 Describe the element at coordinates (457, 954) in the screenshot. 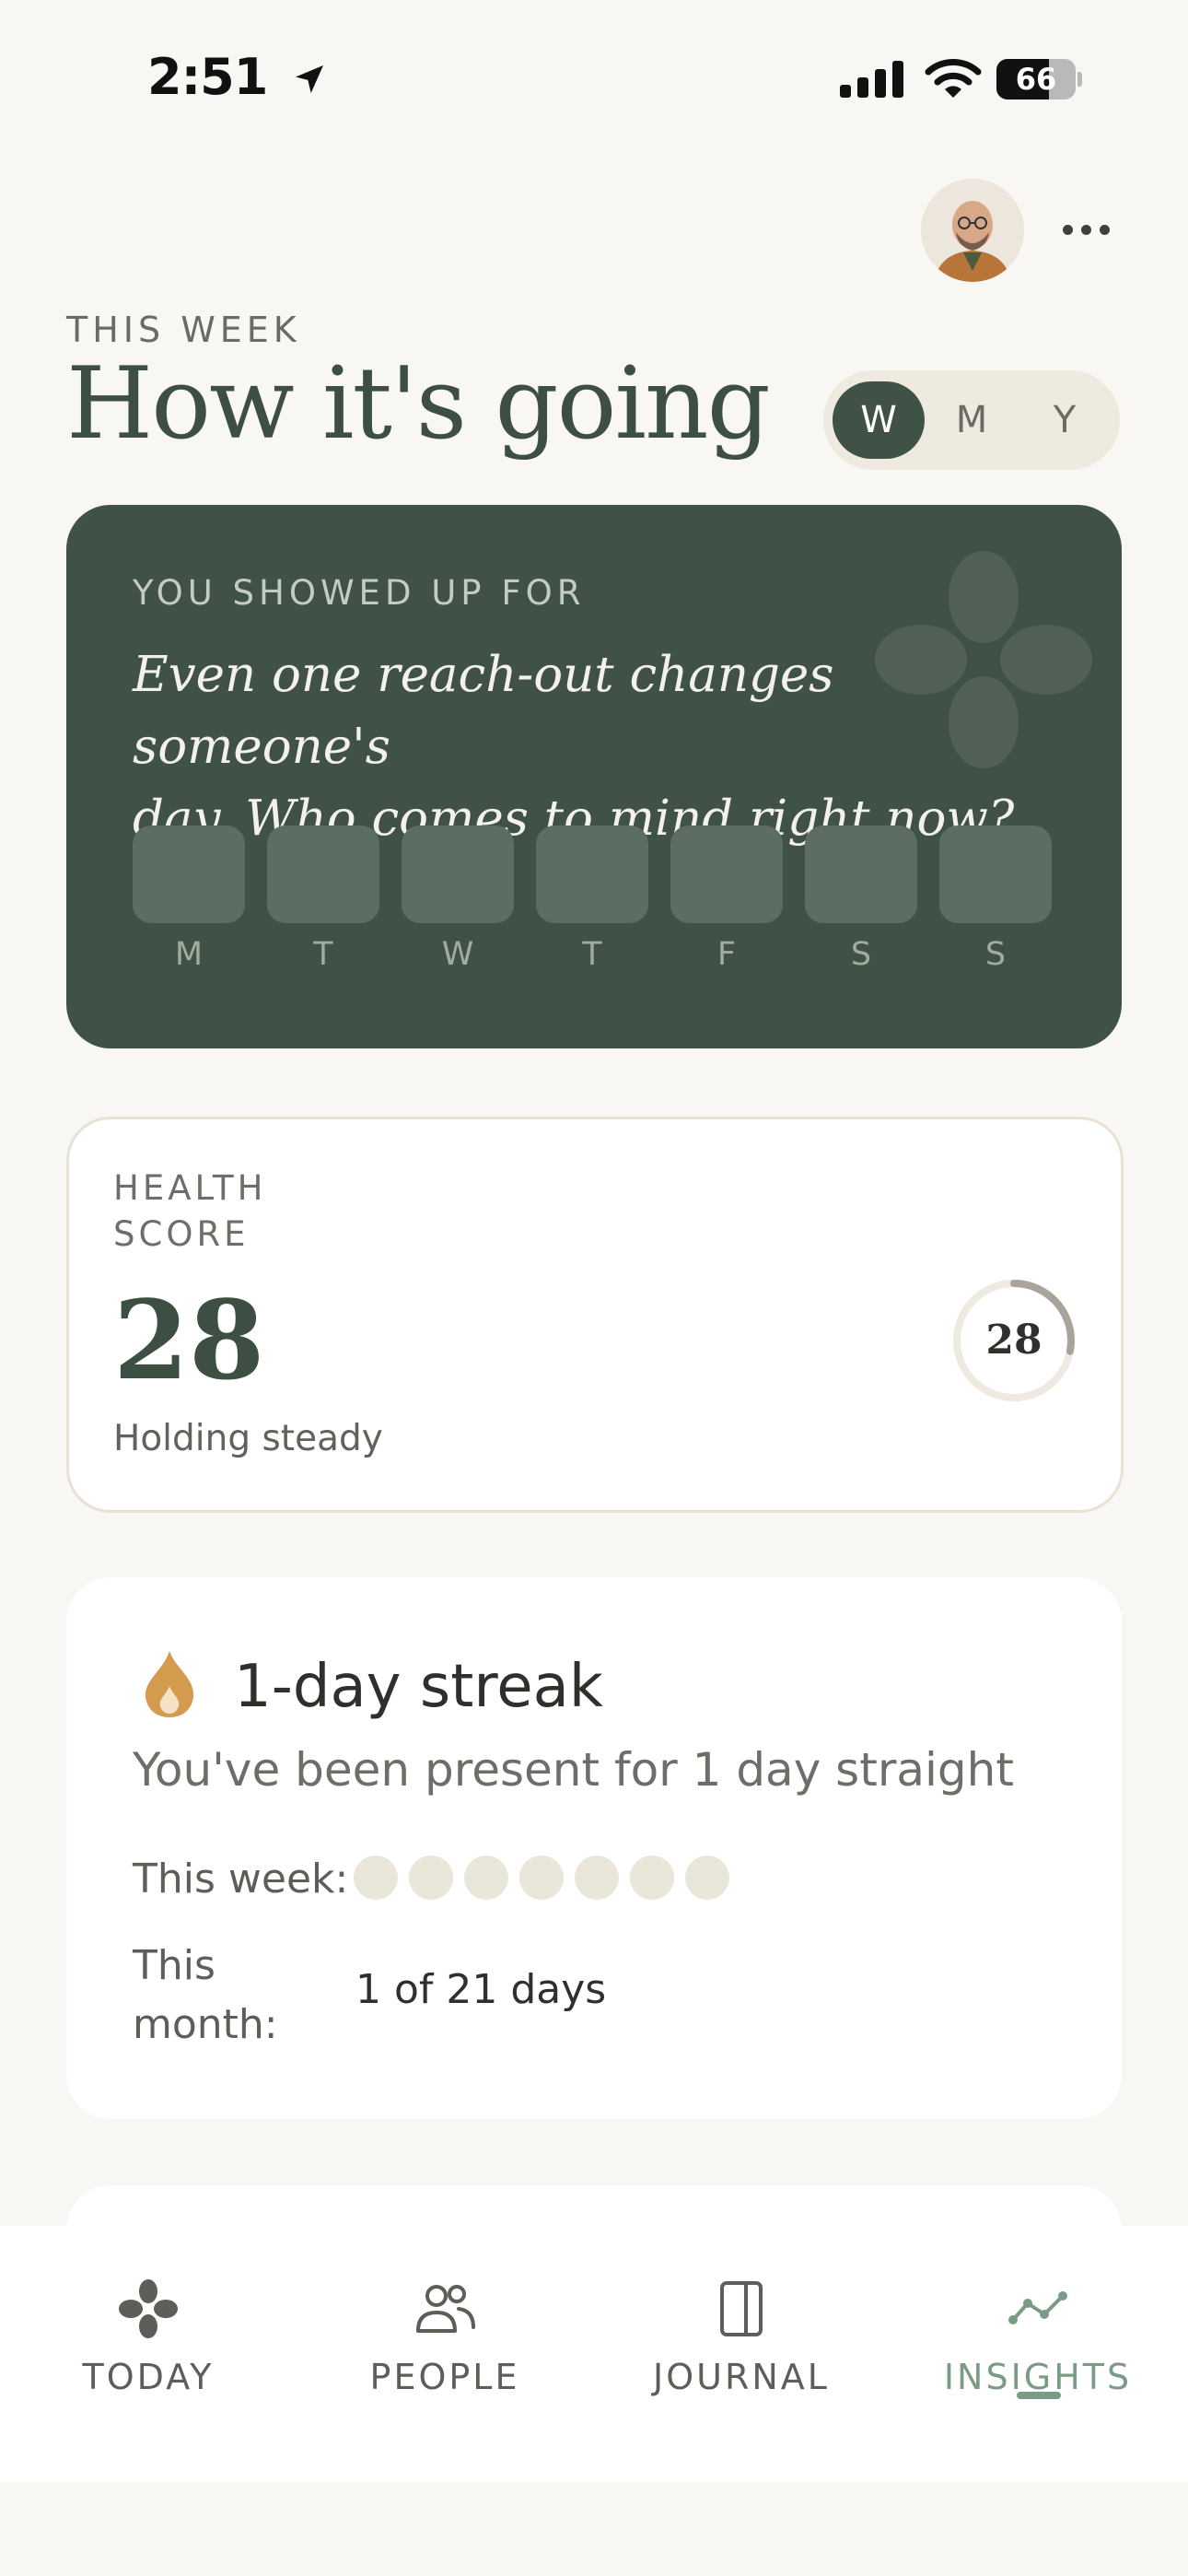

I see `day-label: W` at that location.